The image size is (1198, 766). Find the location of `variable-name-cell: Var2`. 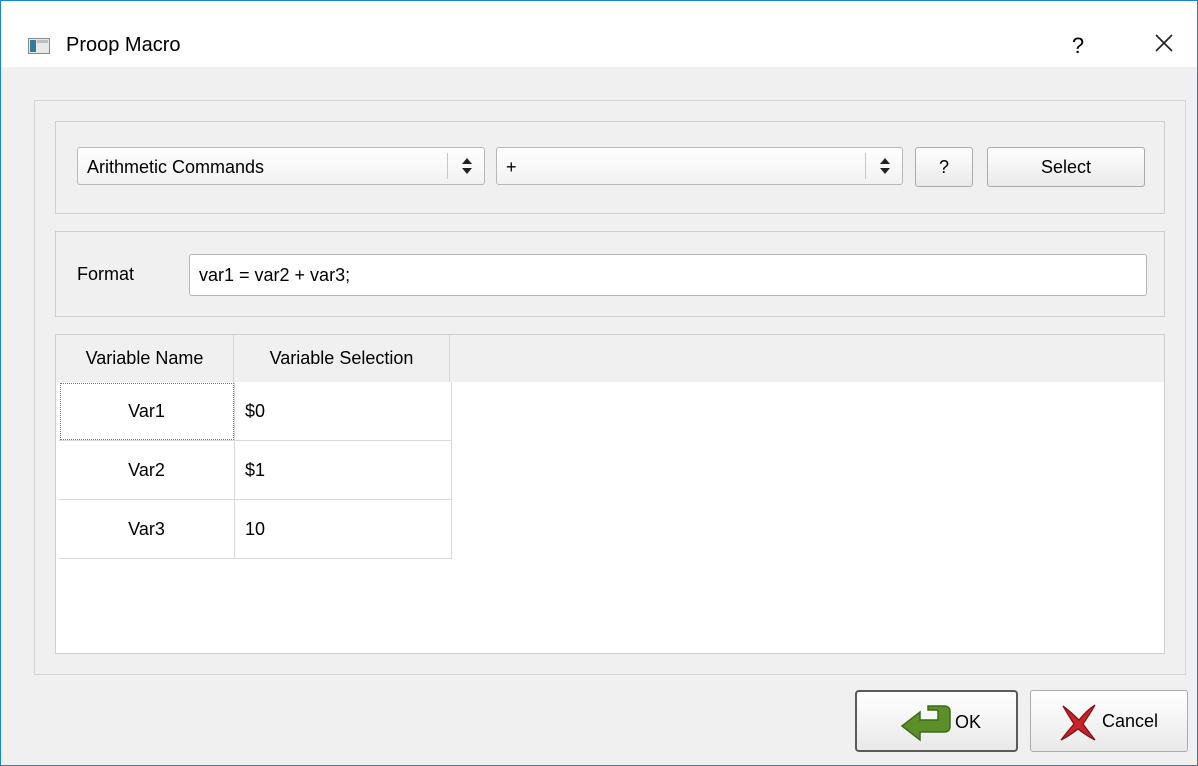

variable-name-cell: Var2 is located at coordinates (147, 470).